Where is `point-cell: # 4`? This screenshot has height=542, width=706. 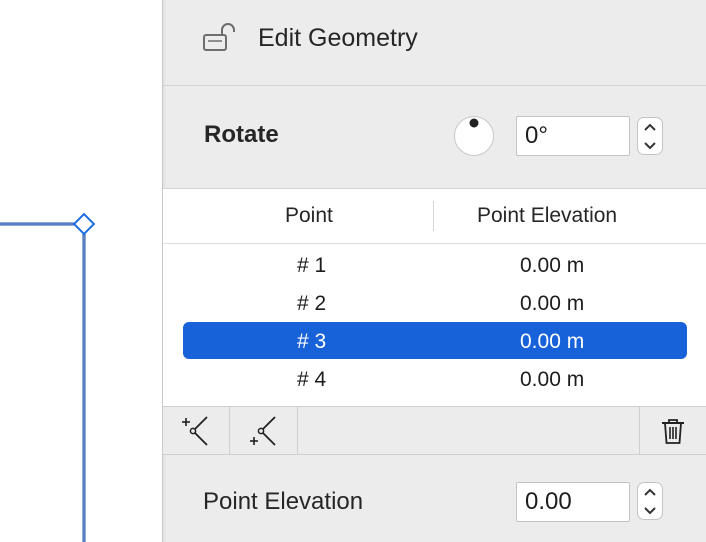 point-cell: # 4 is located at coordinates (312, 379).